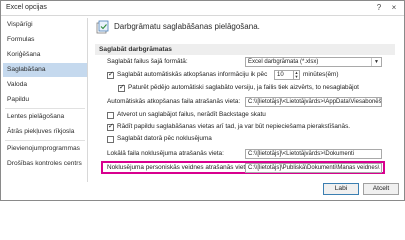 The width and height of the screenshot is (405, 240). Describe the element at coordinates (297, 75) in the screenshot. I see `autorecover-spinner: ▲ ▼` at that location.